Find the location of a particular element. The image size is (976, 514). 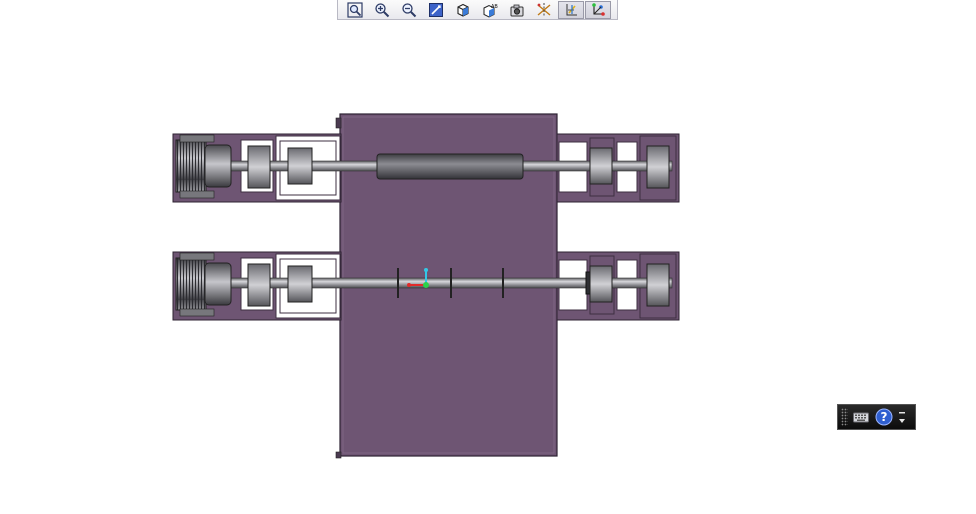

zoom-out-icon is located at coordinates (409, 9).